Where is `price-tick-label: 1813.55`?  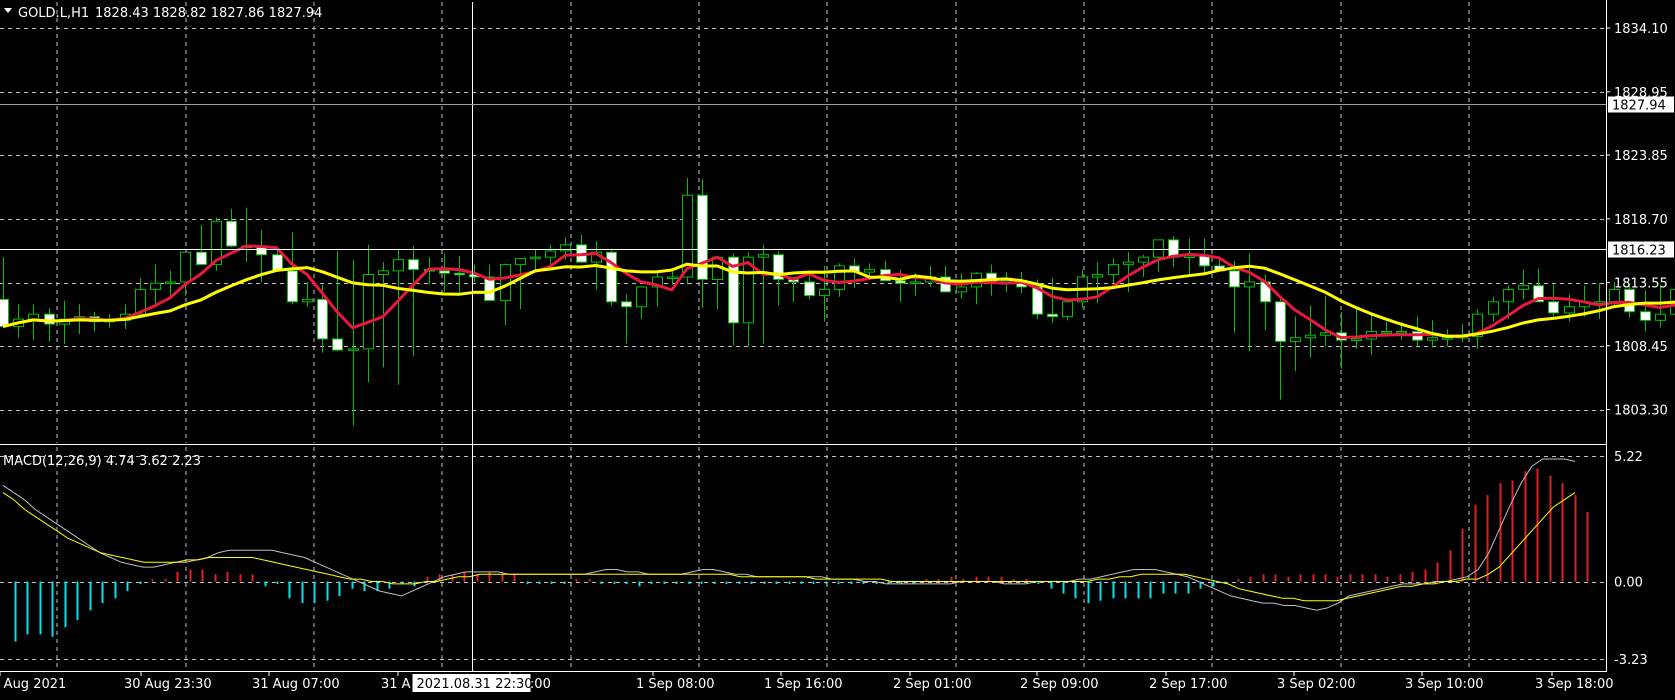 price-tick-label: 1813.55 is located at coordinates (1641, 284).